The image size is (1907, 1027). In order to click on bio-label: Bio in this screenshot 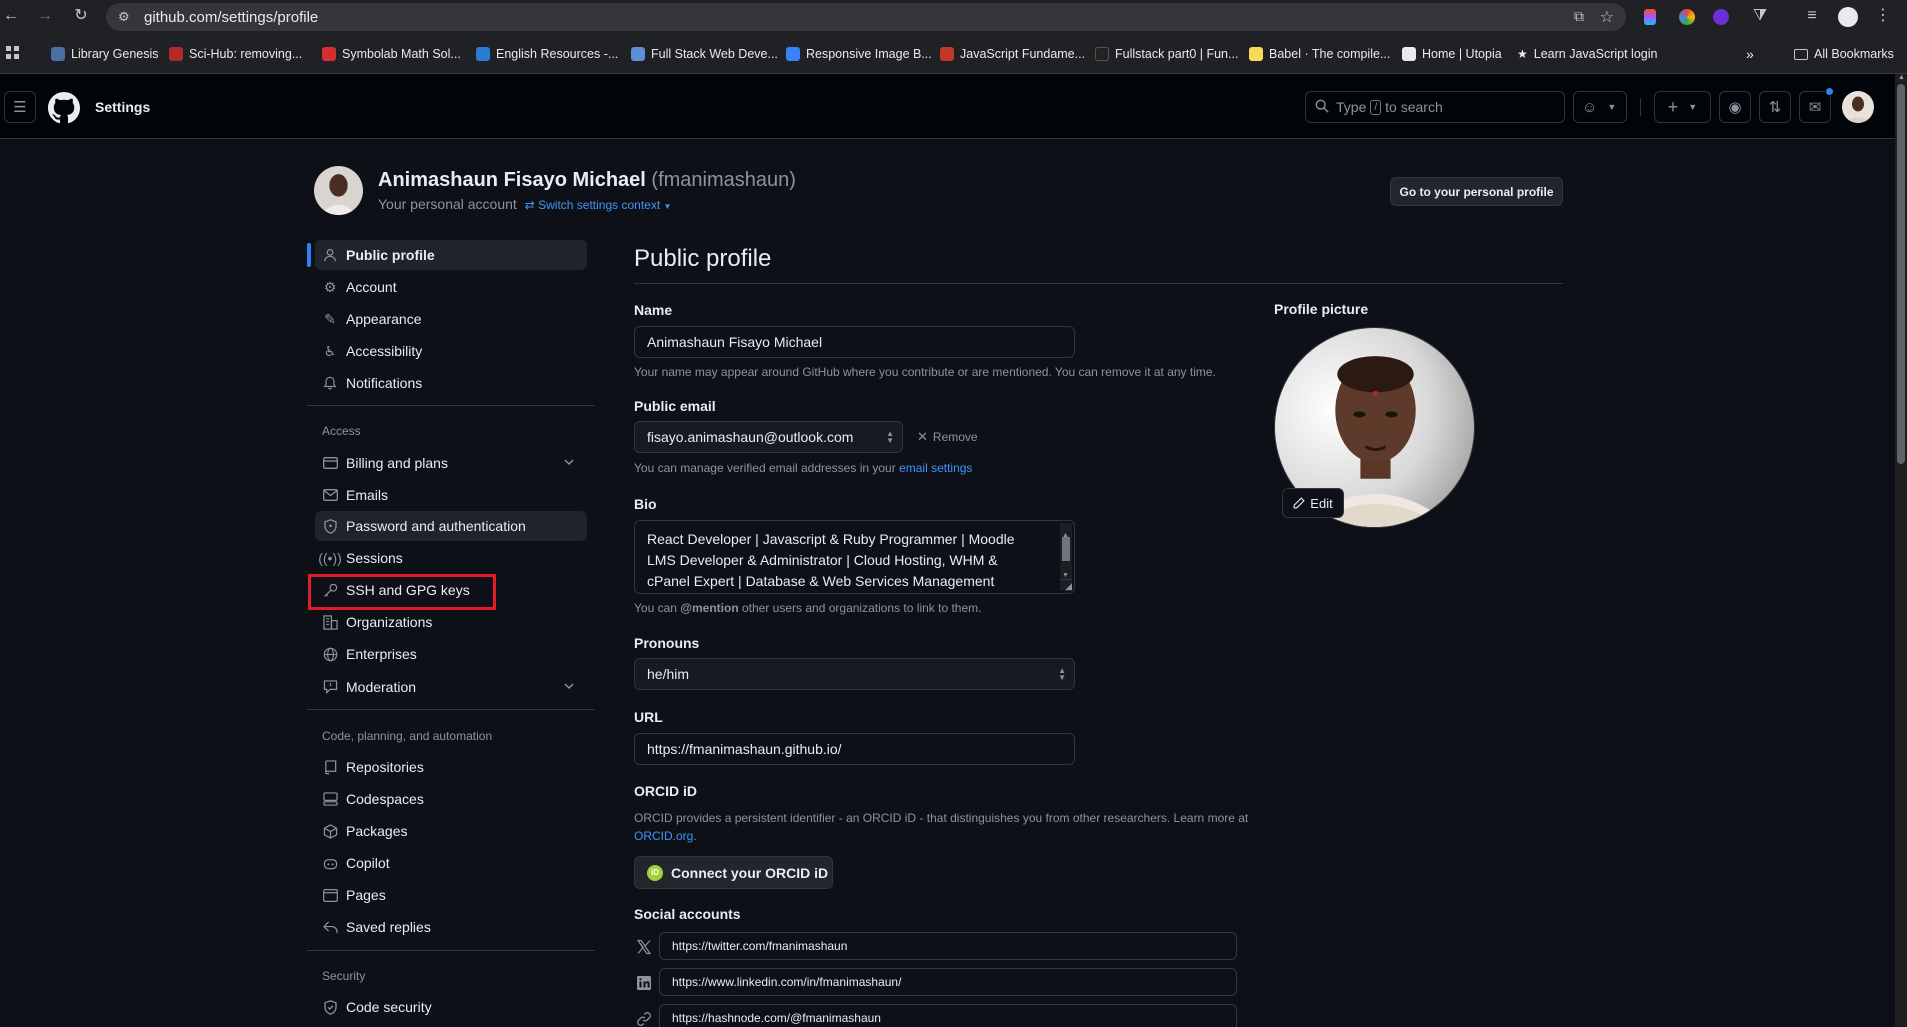, I will do `click(645, 504)`.